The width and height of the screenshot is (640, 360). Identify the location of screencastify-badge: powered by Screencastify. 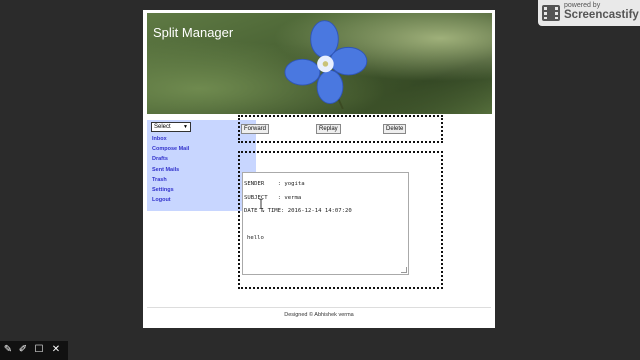
(589, 13).